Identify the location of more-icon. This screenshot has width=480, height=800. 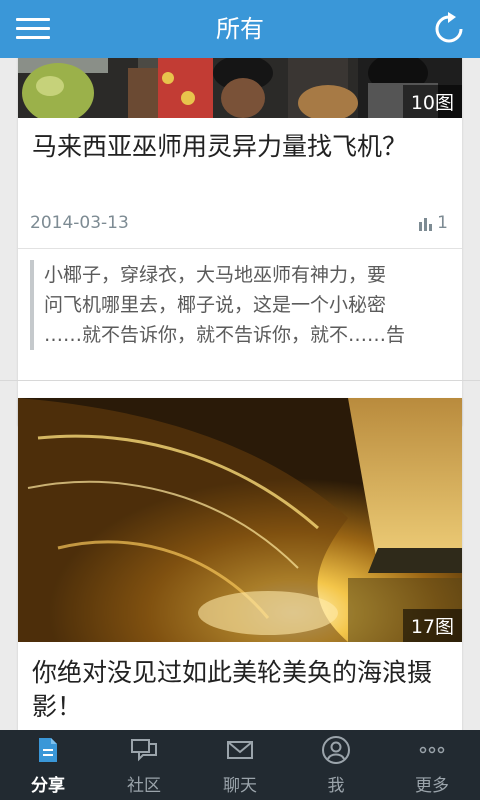
(432, 750).